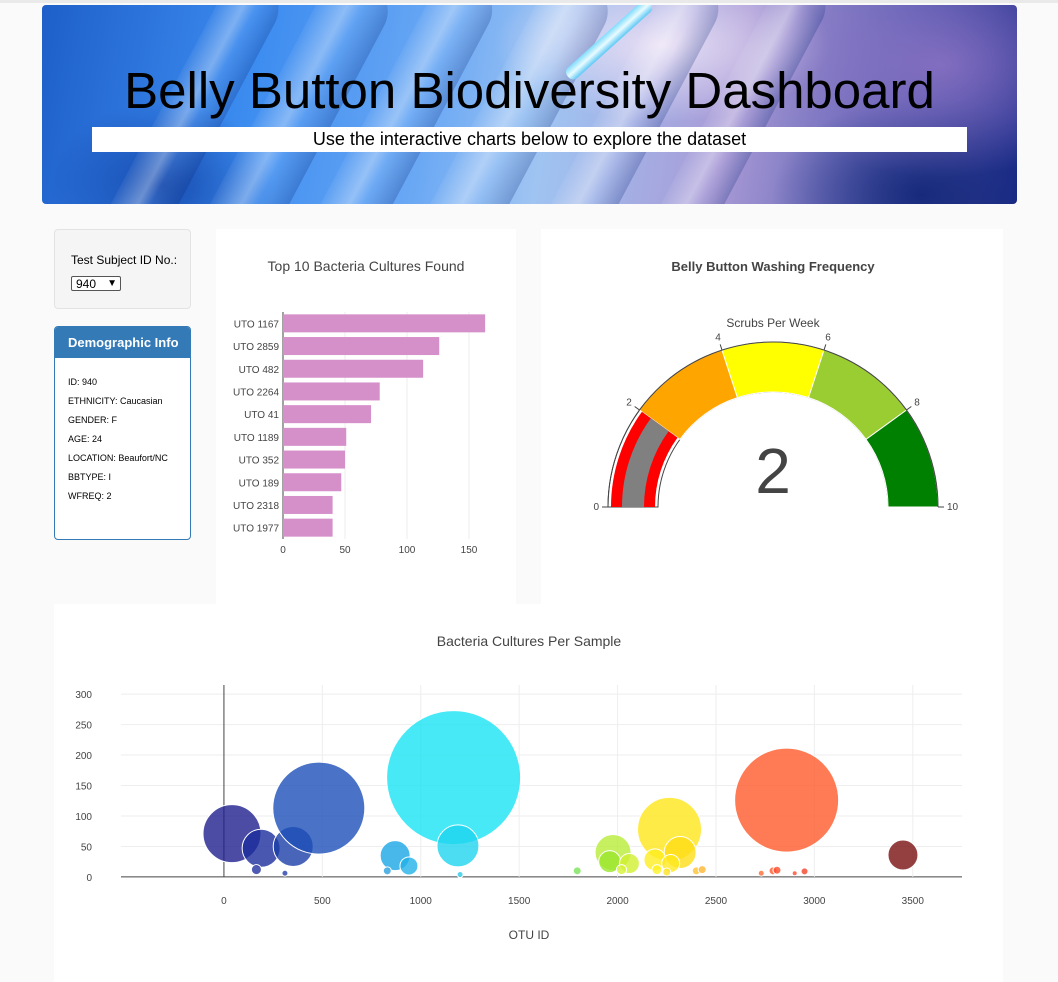 The image size is (1058, 982). What do you see at coordinates (118, 458) in the screenshot?
I see `demographic-location: LOCATION: Beaufort/NC` at bounding box center [118, 458].